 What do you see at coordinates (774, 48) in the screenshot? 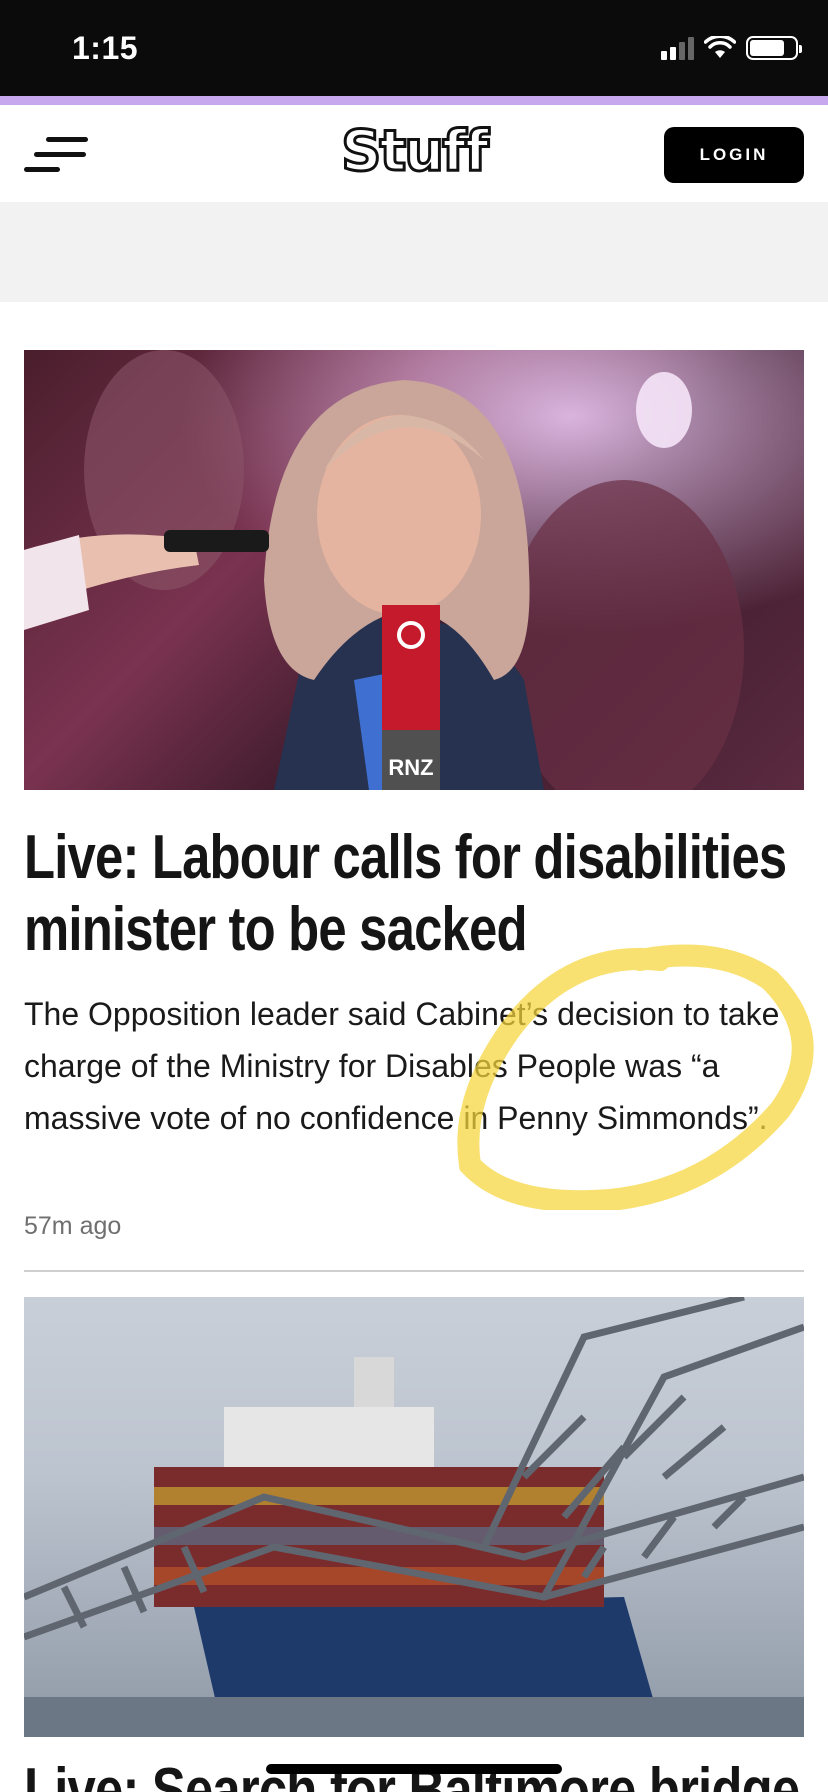
I see `battery-icon` at bounding box center [774, 48].